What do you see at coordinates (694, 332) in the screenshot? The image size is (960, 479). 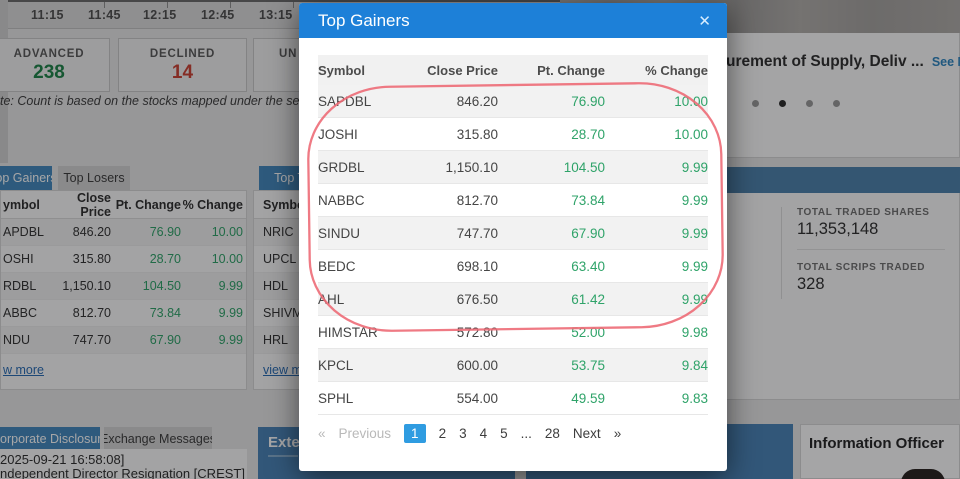 I see `cell-pct: 9.98` at bounding box center [694, 332].